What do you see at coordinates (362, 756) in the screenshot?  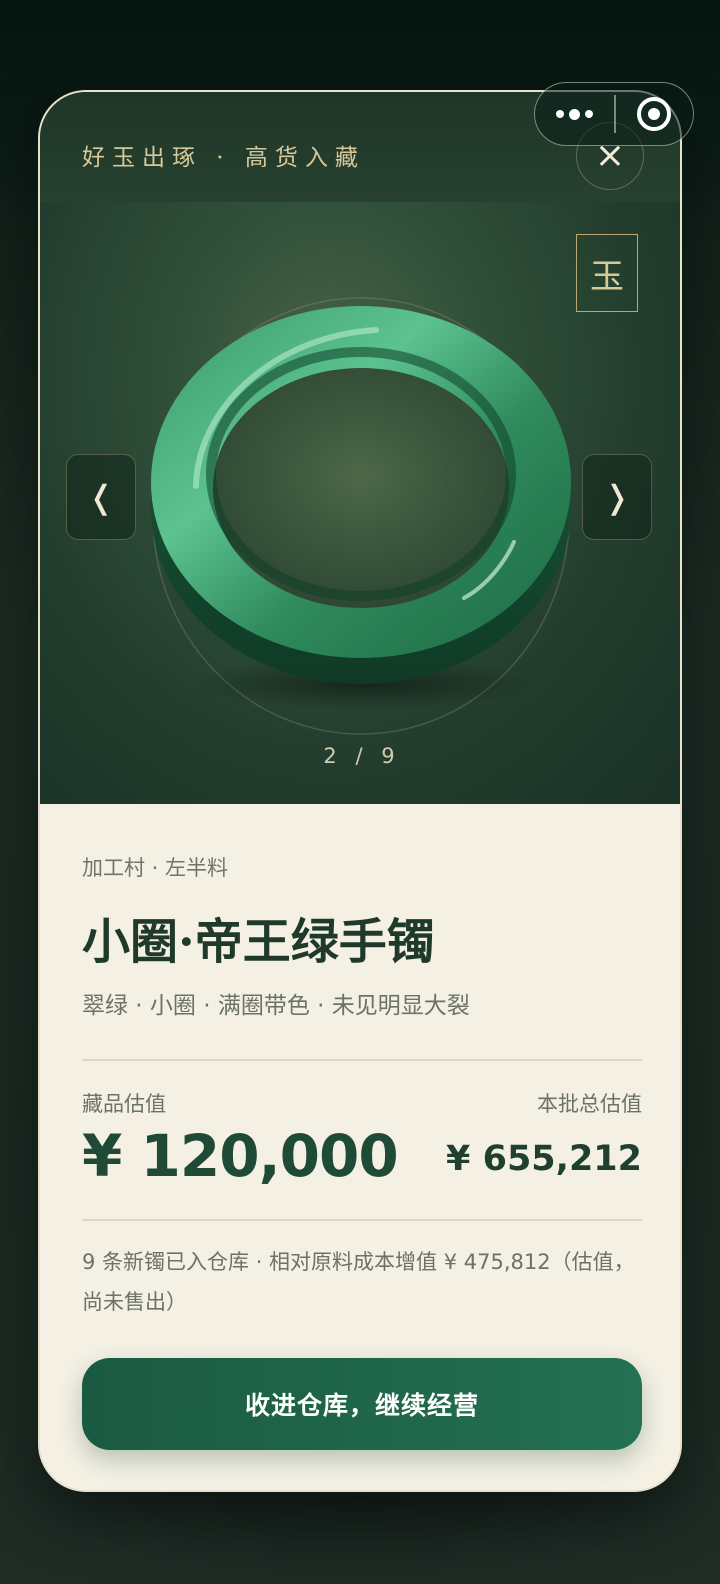 I see `image-pager: 2 / 9` at bounding box center [362, 756].